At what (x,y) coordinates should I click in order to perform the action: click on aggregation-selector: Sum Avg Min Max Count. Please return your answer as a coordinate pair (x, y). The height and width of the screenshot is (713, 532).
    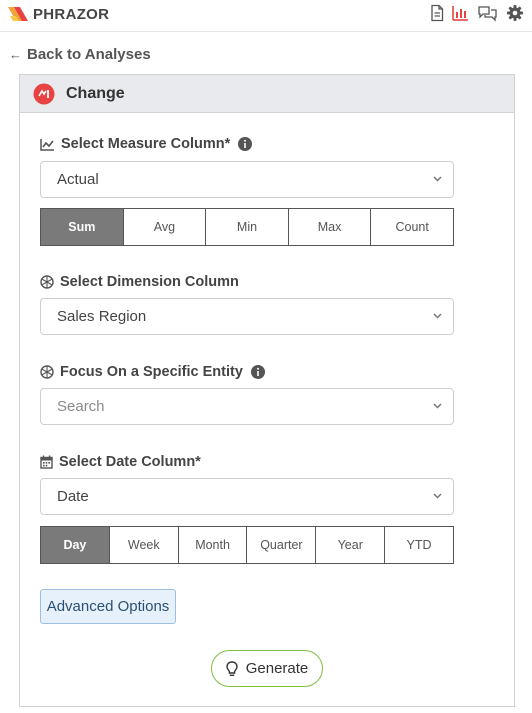
    Looking at the image, I should click on (247, 227).